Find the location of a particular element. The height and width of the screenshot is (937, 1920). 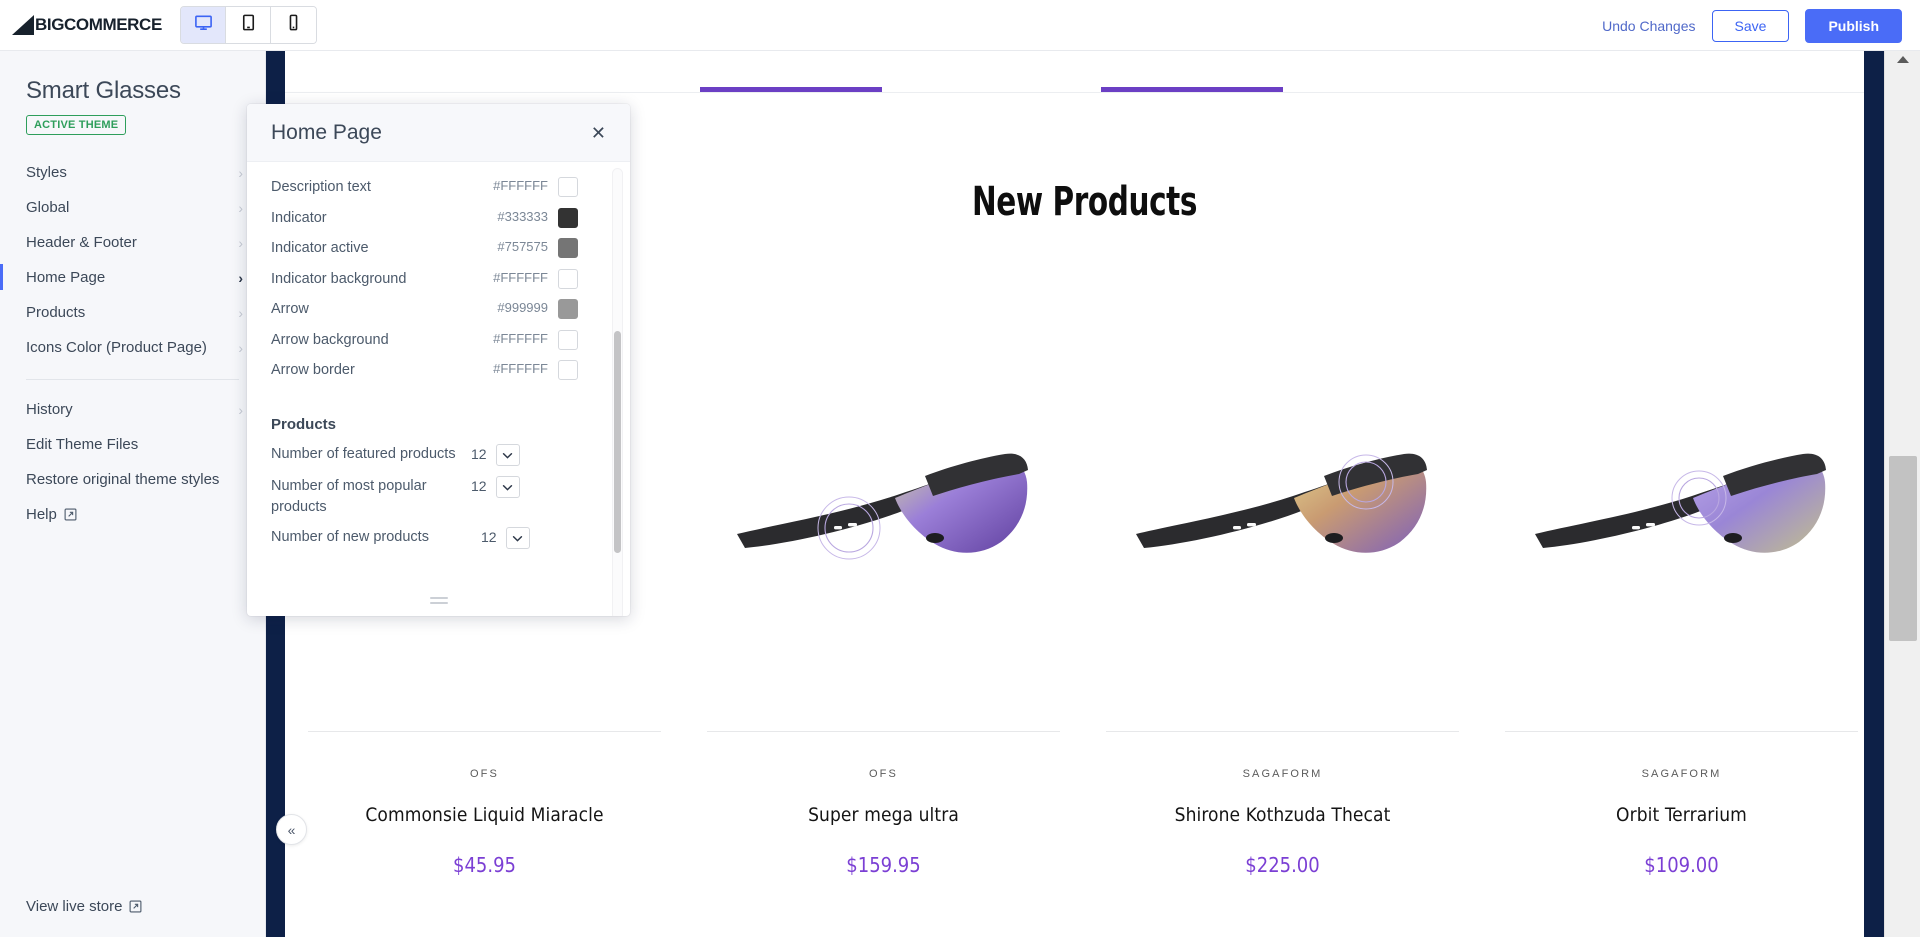

desktop-view-button is located at coordinates (203, 25).